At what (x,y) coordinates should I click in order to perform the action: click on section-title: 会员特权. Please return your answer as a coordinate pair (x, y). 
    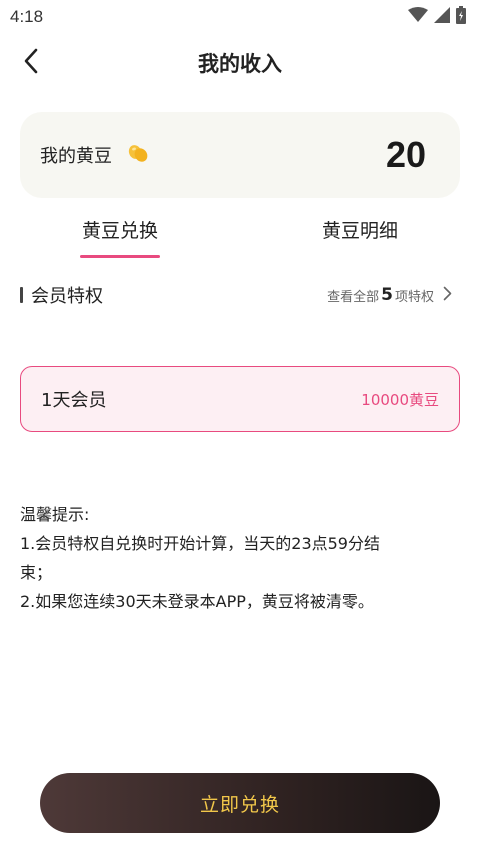
    Looking at the image, I should click on (67, 296).